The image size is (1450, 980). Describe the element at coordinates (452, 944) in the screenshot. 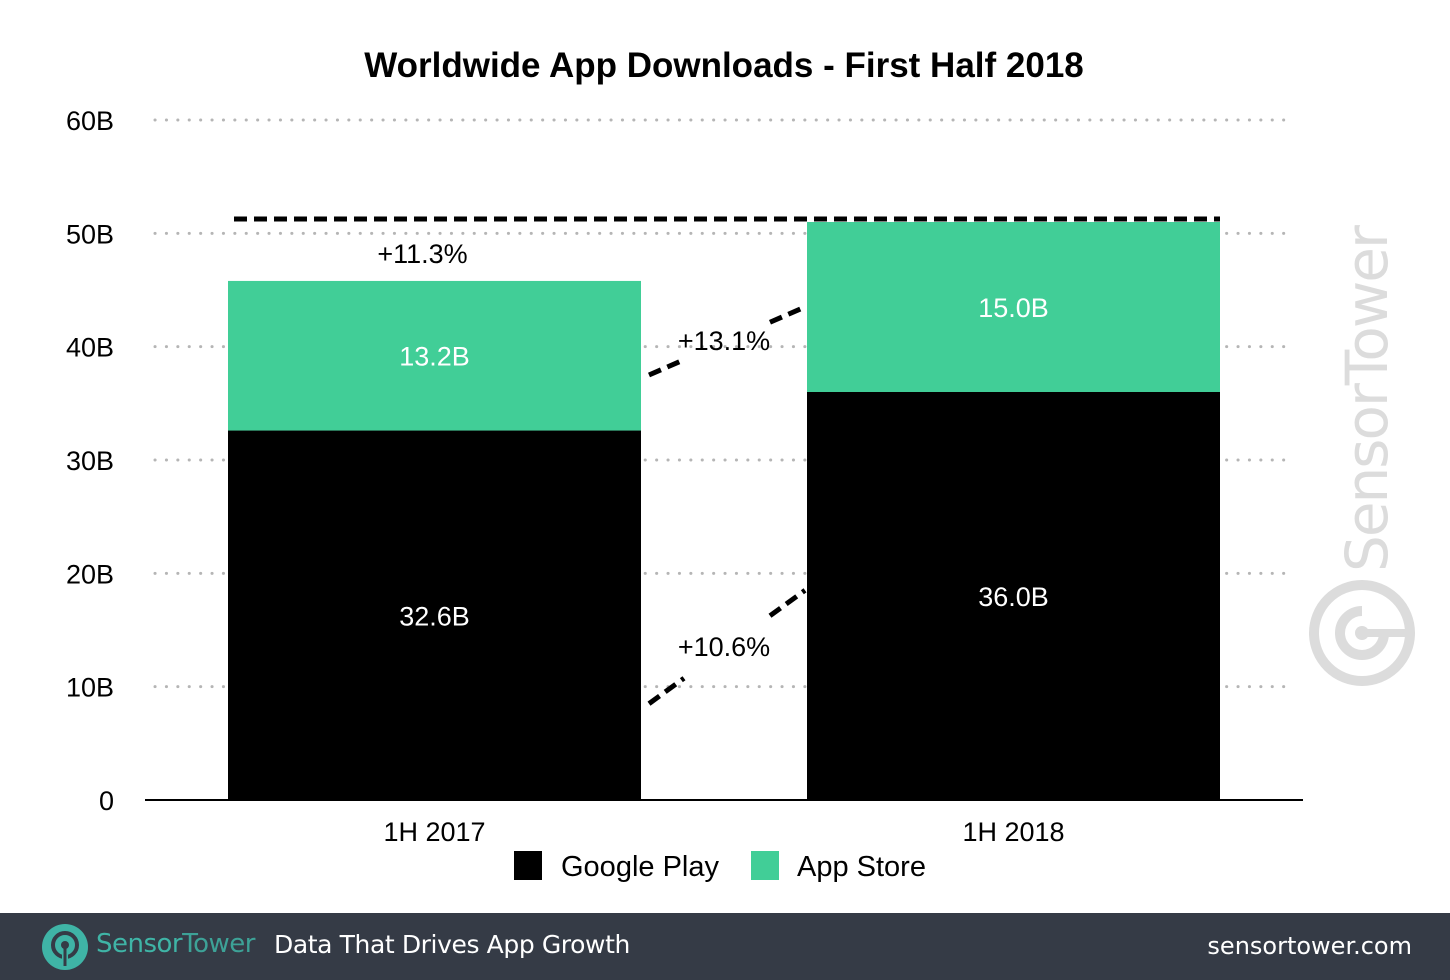

I see `tagline: Data That Drives App Growth` at that location.